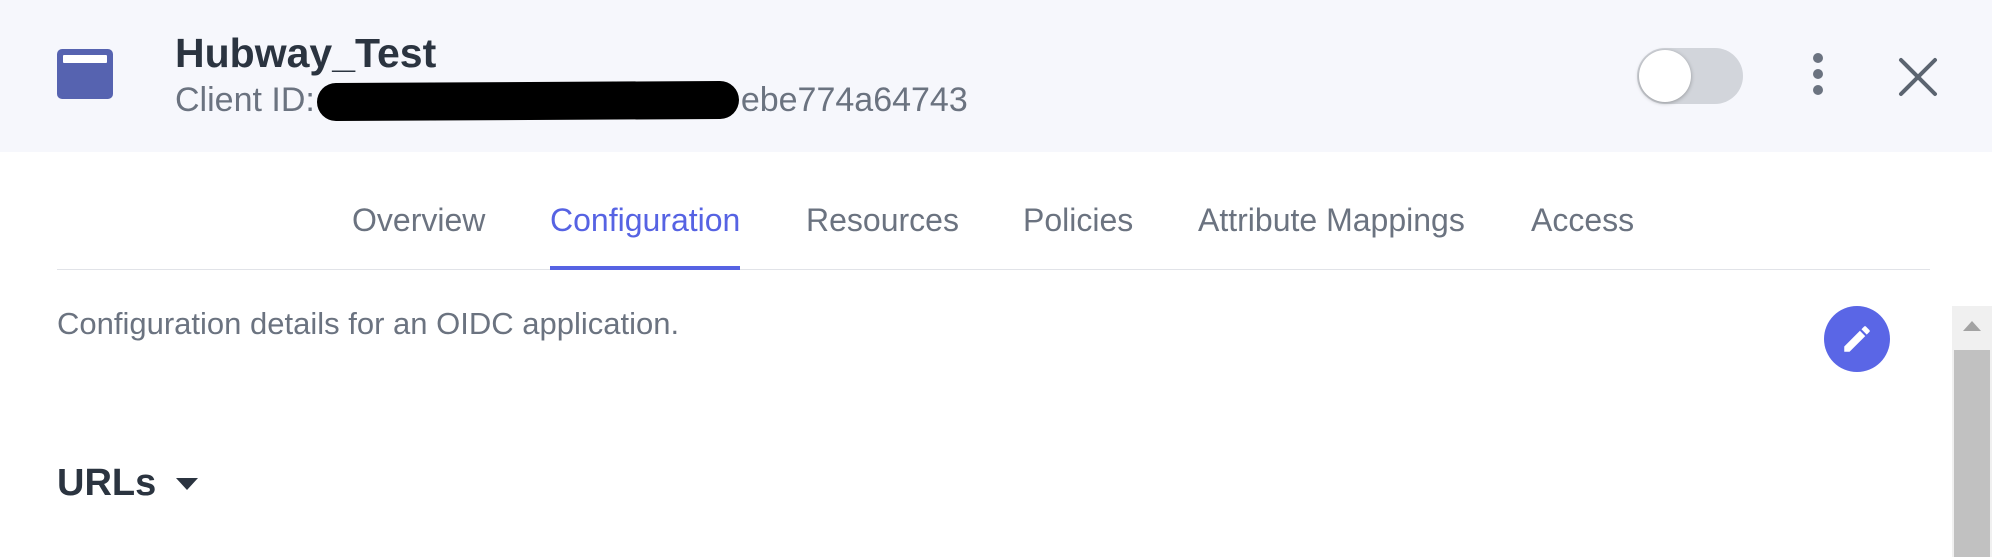 Image resolution: width=1992 pixels, height=557 pixels. Describe the element at coordinates (245, 100) in the screenshot. I see `client-id-label: Client ID:` at that location.